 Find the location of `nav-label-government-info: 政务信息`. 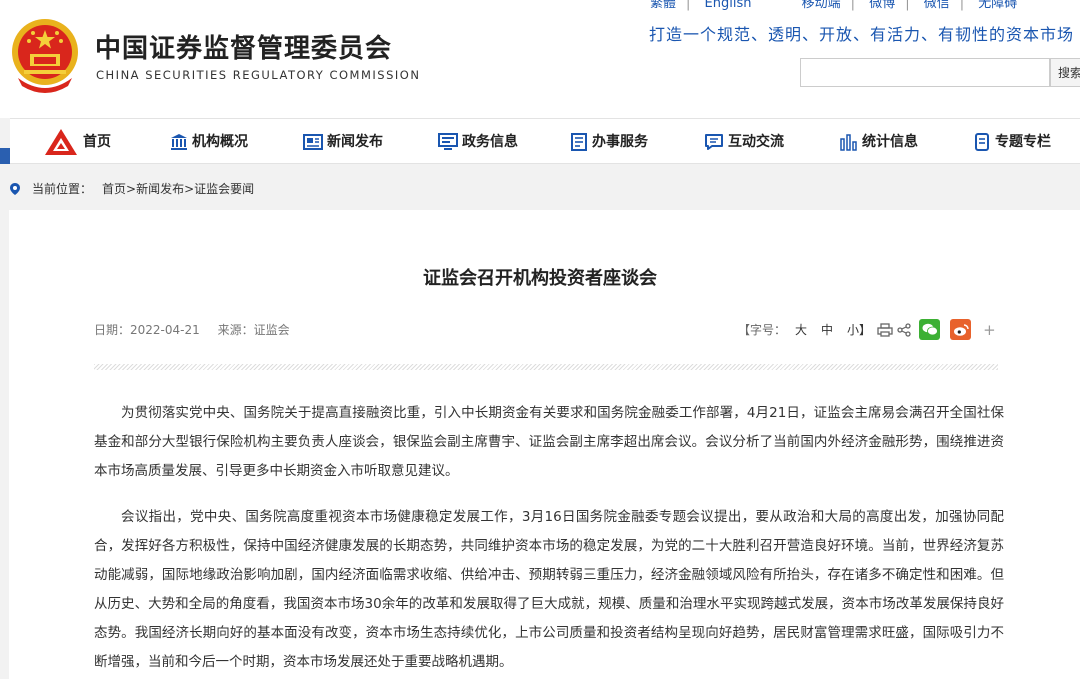

nav-label-government-info: 政务信息 is located at coordinates (490, 142).